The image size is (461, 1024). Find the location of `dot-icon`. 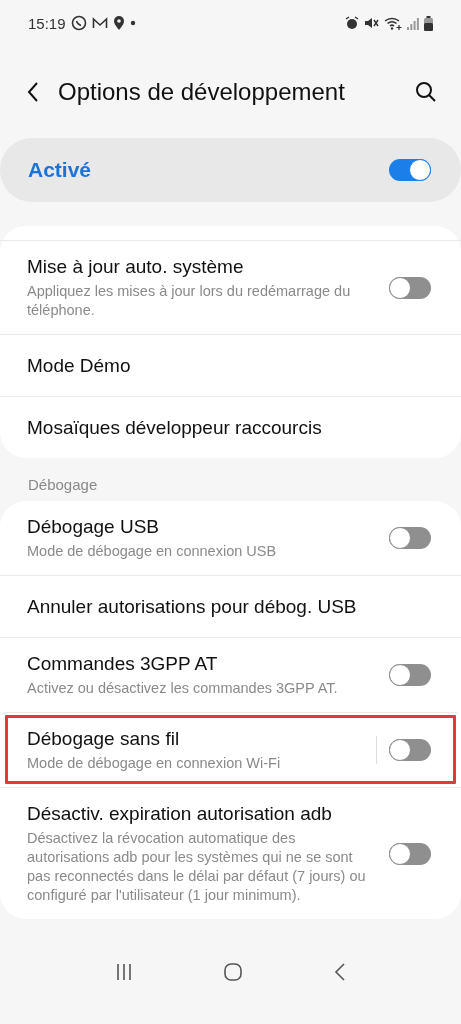

dot-icon is located at coordinates (132, 23).